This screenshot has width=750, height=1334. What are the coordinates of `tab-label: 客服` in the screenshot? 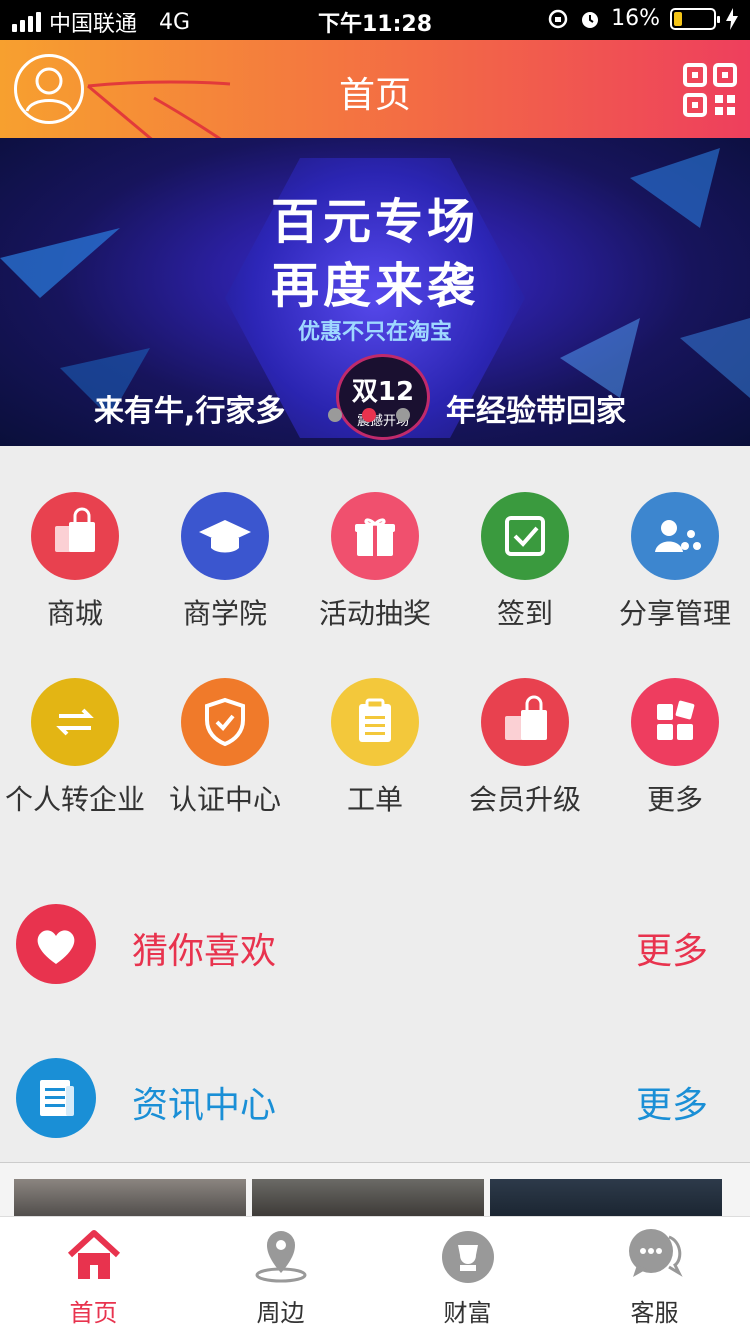 It's located at (654, 1313).